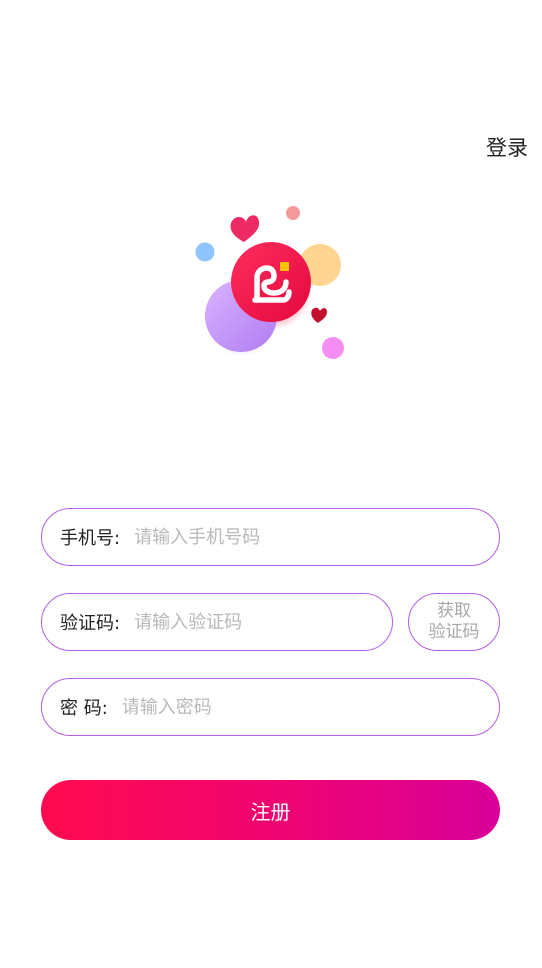  I want to click on password-label: 密 码:, so click(84, 708).